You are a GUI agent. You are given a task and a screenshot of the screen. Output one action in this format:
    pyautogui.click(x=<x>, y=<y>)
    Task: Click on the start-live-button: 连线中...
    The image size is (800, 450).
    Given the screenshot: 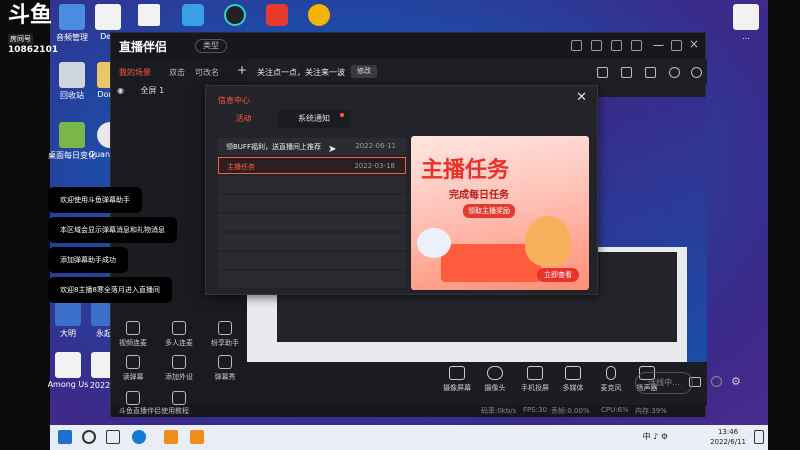 What is the action you would take?
    pyautogui.click(x=664, y=383)
    